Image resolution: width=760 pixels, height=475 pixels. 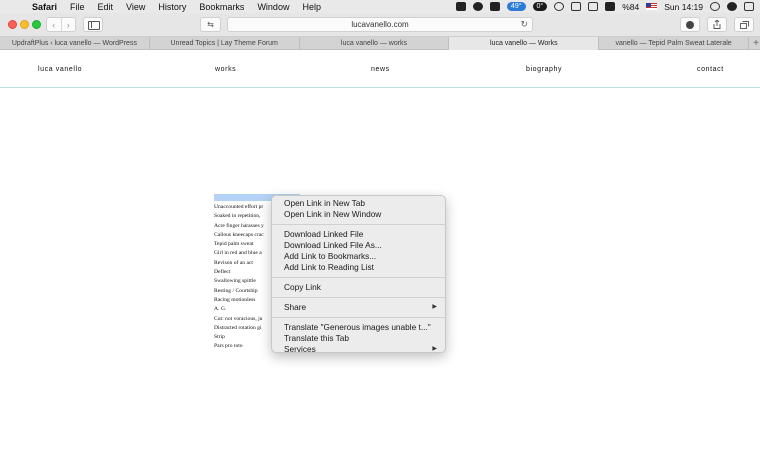 What do you see at coordinates (710, 69) in the screenshot?
I see `nav-contact-link: contact` at bounding box center [710, 69].